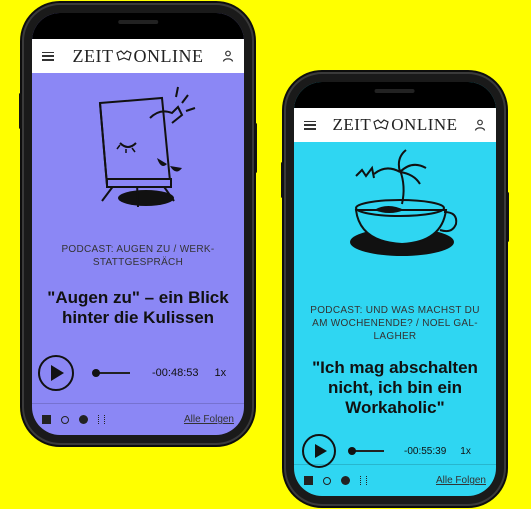 Image resolution: width=531 pixels, height=509 pixels. I want to click on time-remaining: -00:48:53, so click(175, 373).